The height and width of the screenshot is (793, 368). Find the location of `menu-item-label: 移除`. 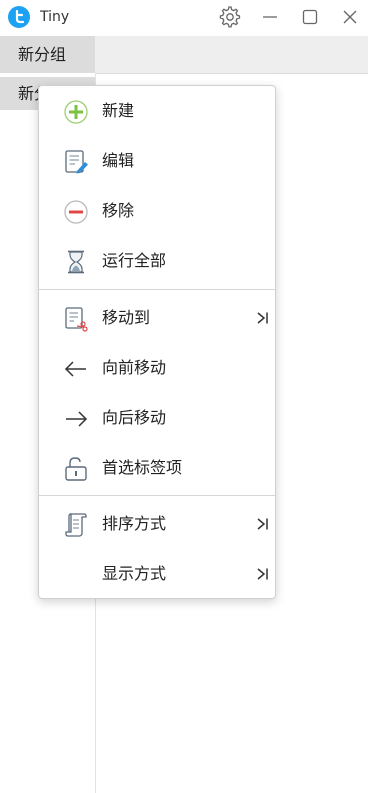

menu-item-label: 移除 is located at coordinates (118, 210).